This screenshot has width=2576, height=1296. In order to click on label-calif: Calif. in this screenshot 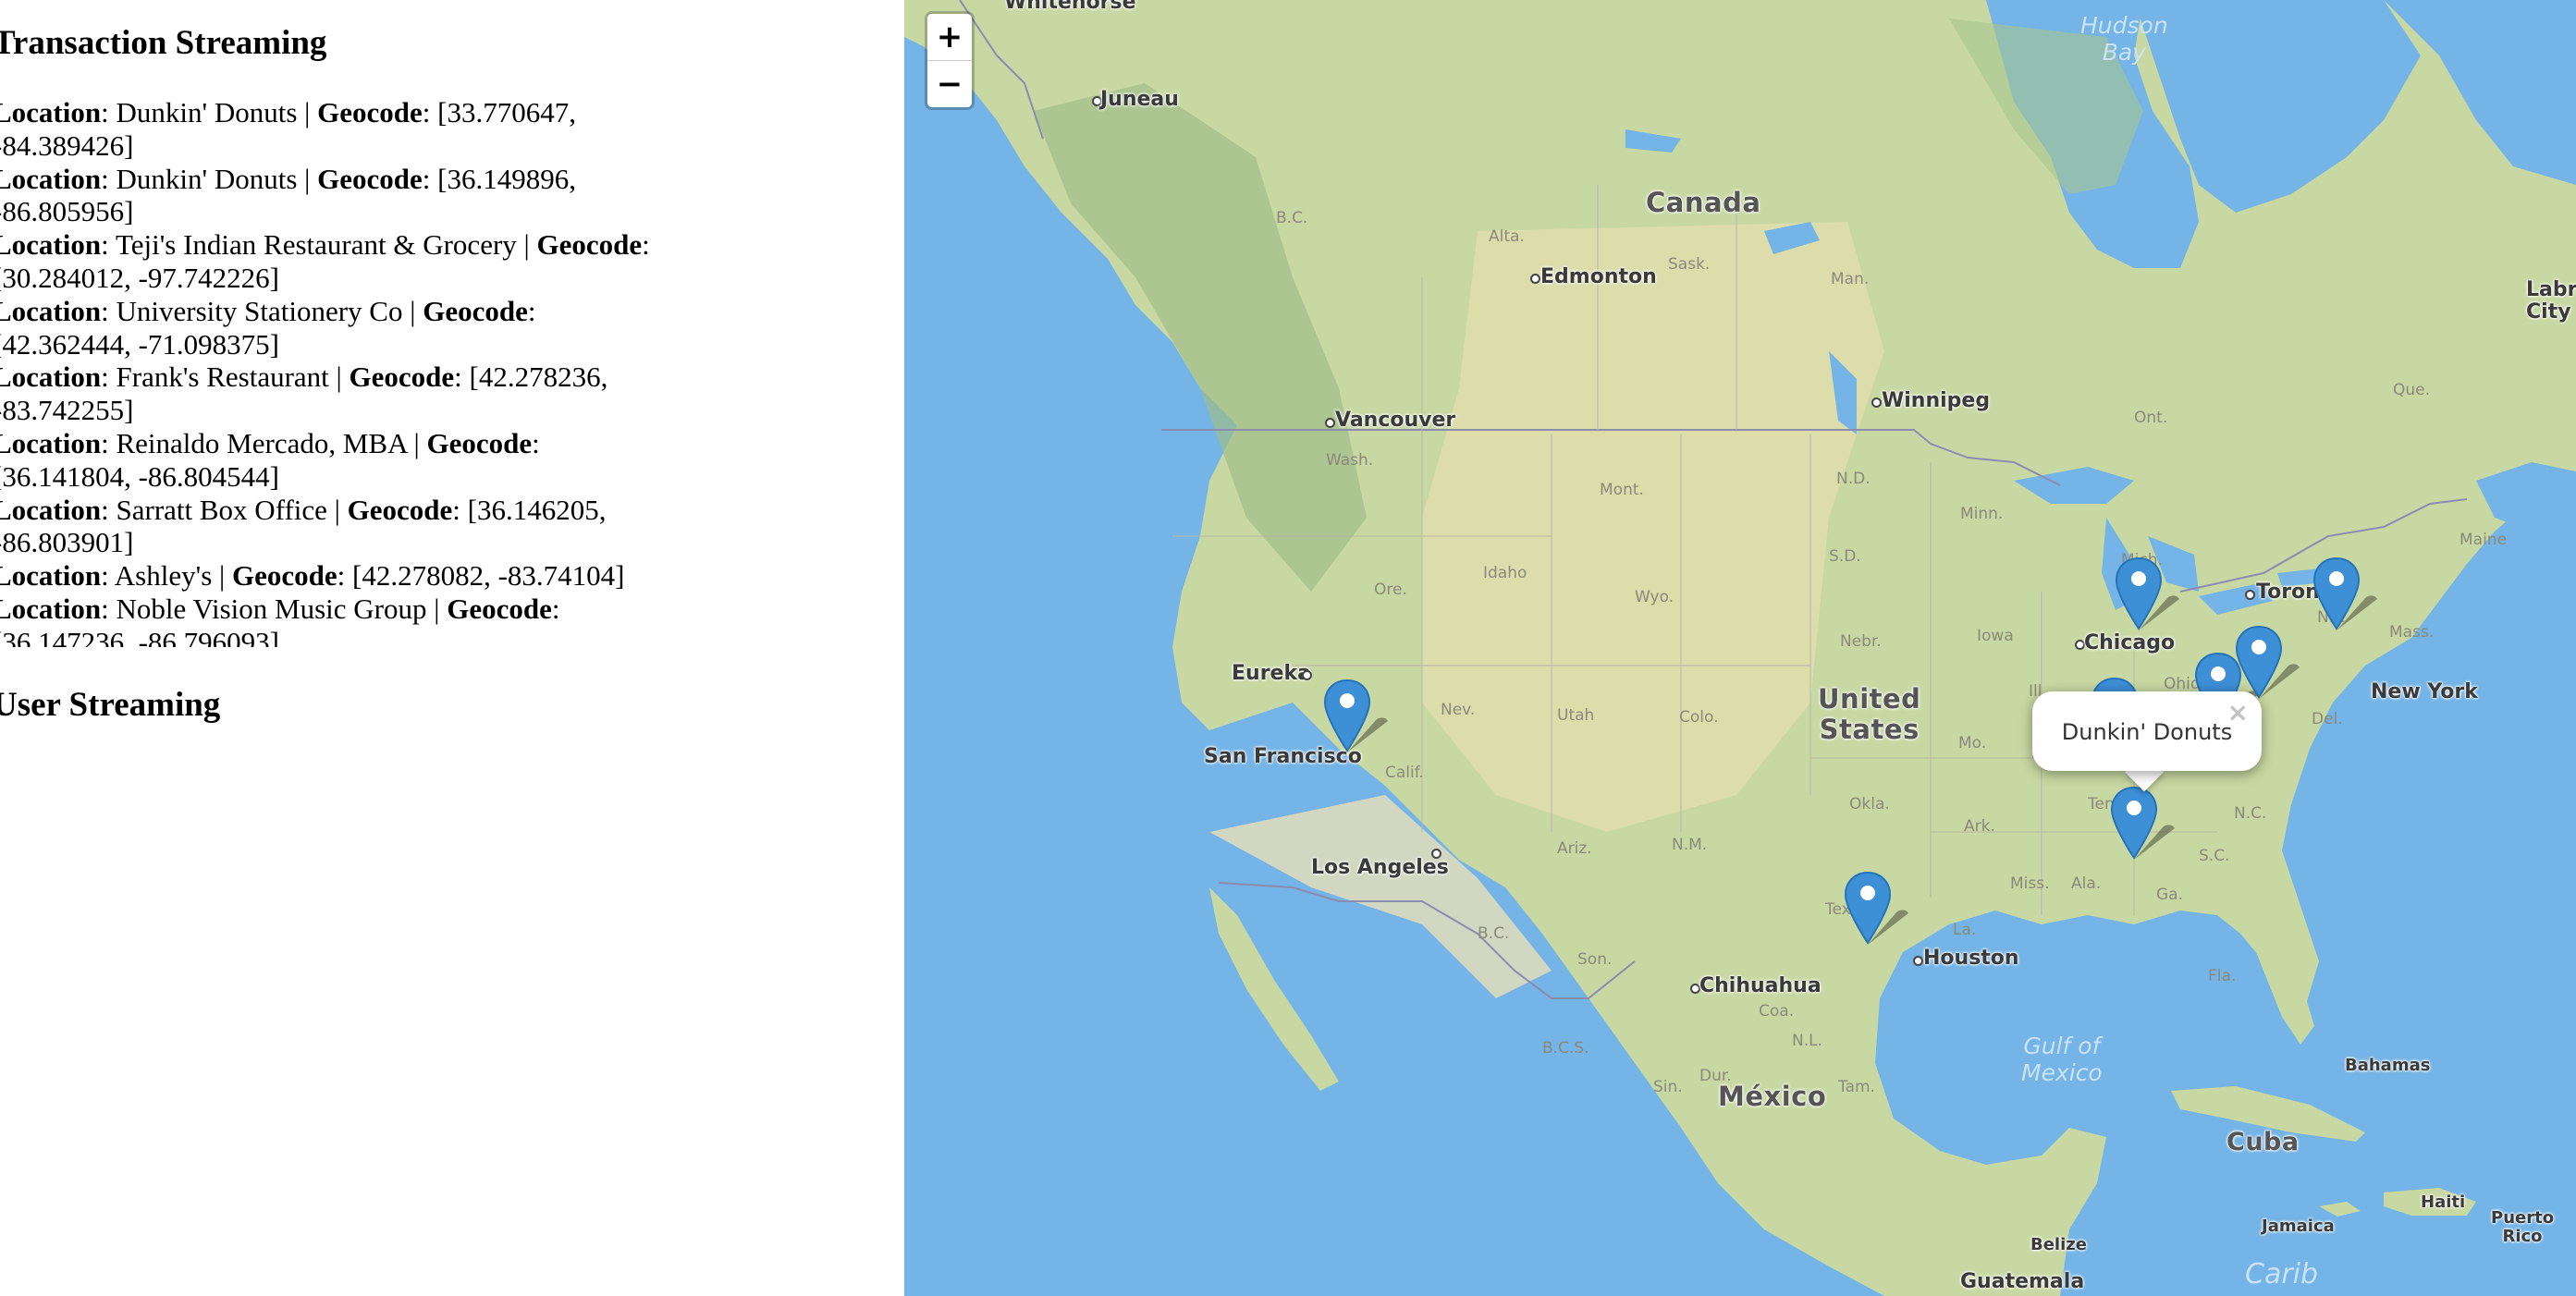, I will do `click(1404, 773)`.